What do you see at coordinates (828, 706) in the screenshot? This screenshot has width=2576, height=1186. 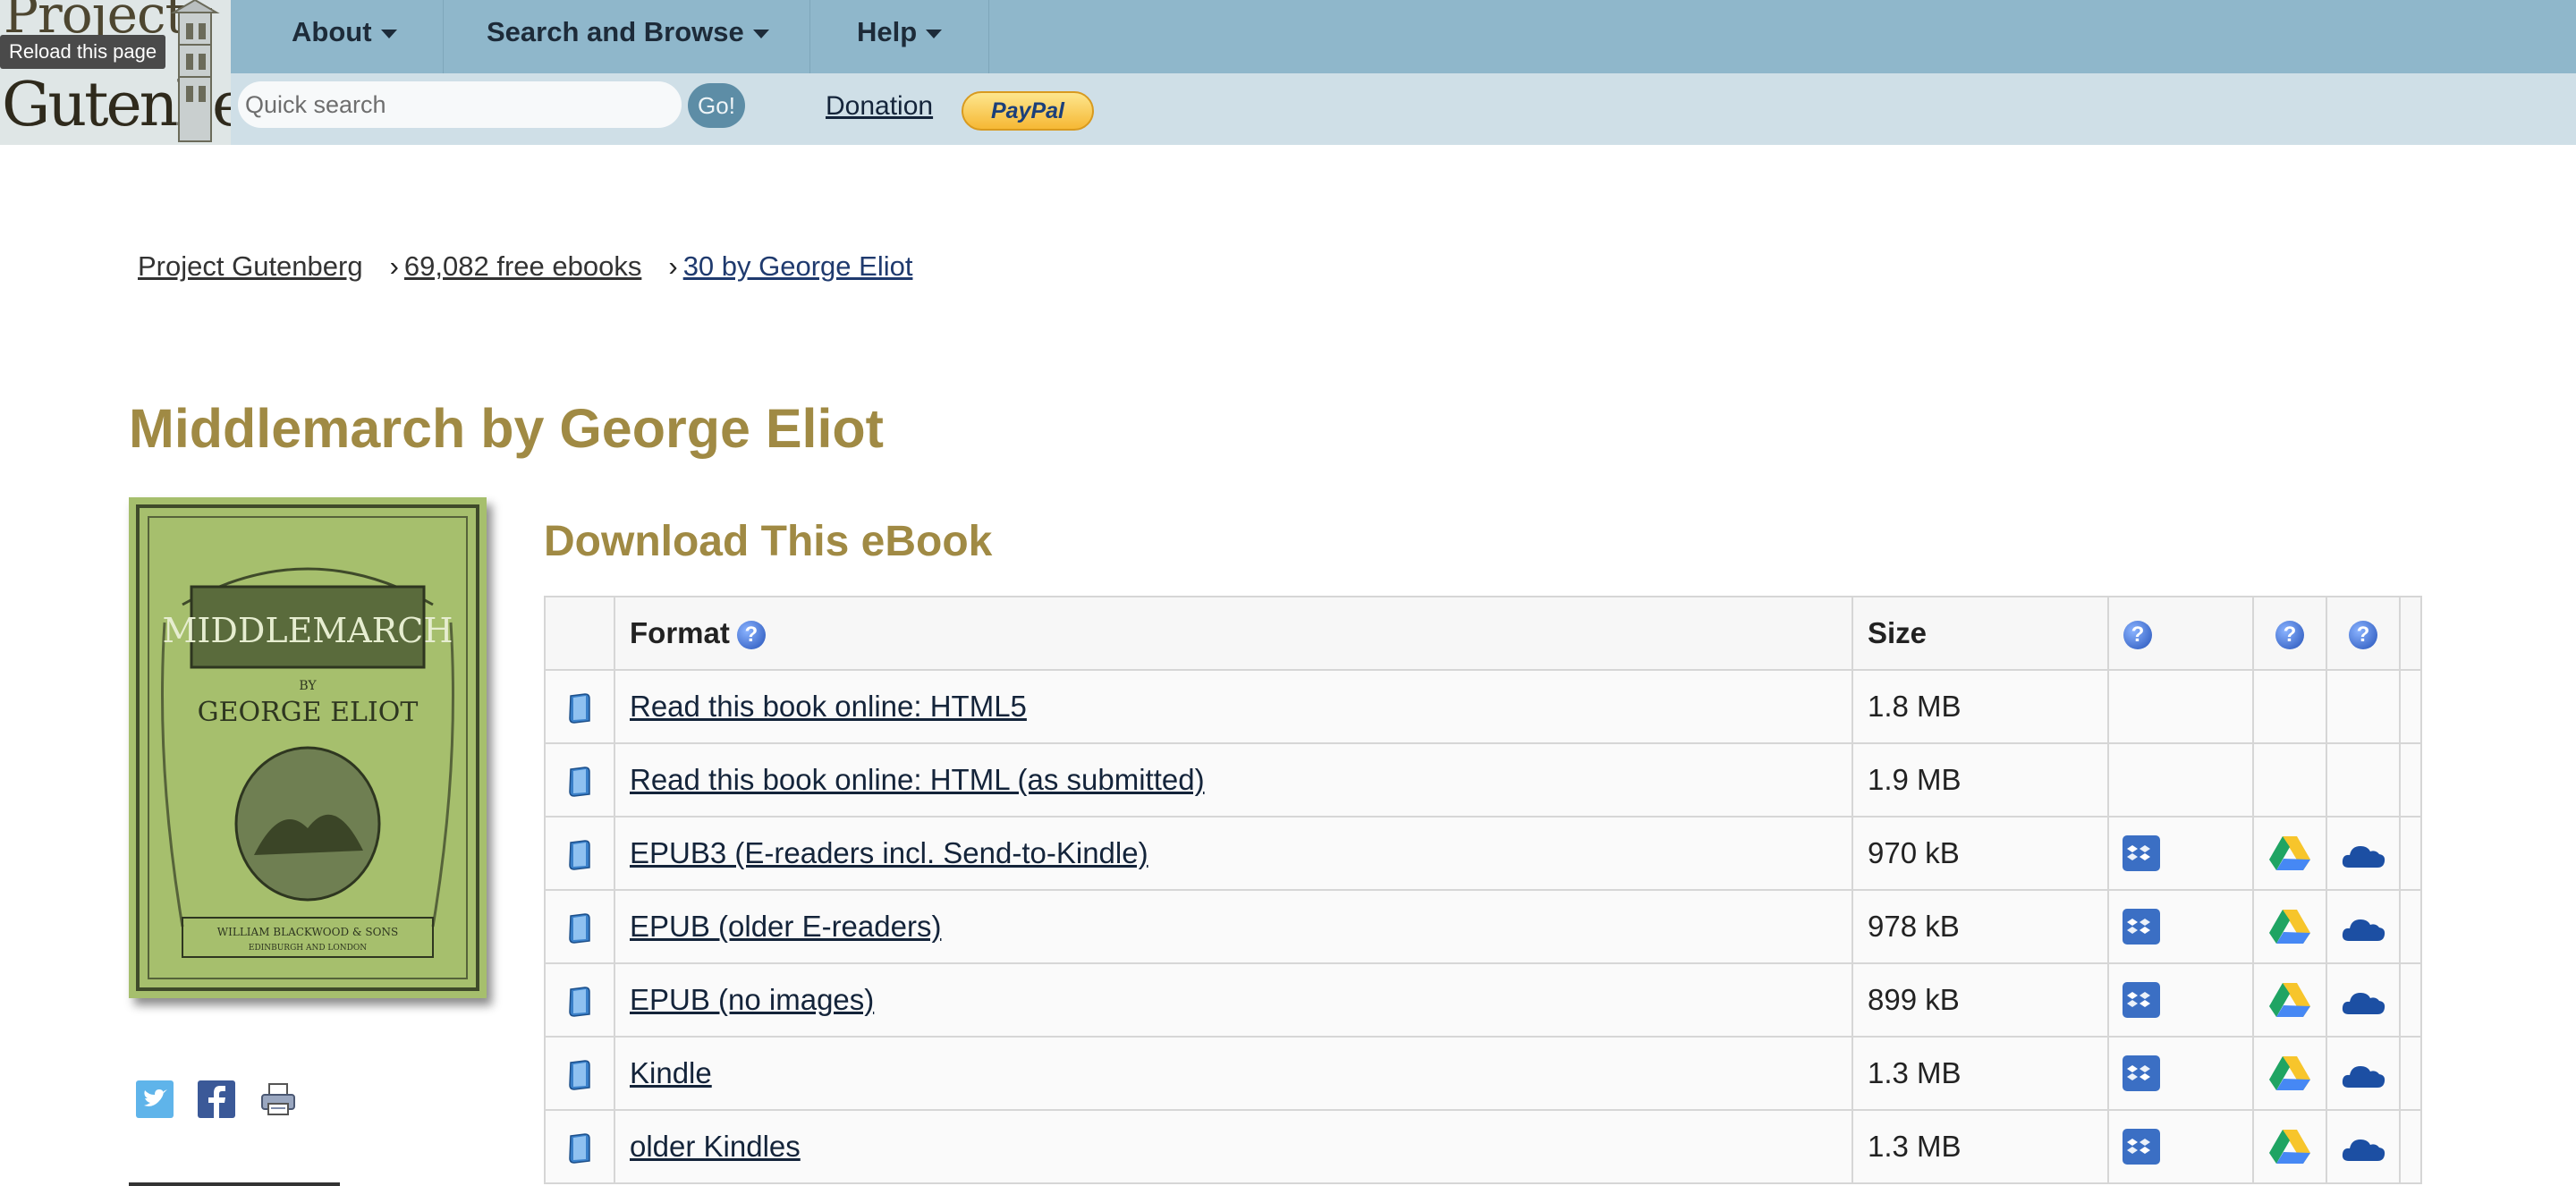 I see `format-link: Read this book online: HTML5` at bounding box center [828, 706].